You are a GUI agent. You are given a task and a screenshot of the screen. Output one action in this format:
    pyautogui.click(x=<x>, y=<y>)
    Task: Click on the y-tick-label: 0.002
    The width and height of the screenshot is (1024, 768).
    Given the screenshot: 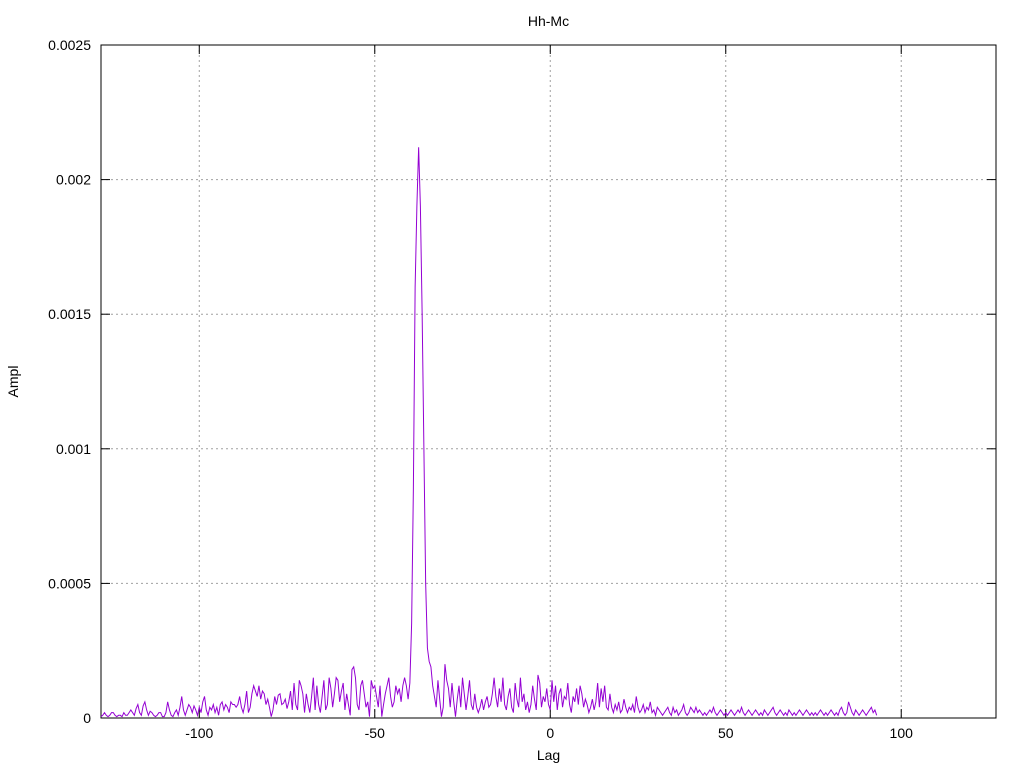 What is the action you would take?
    pyautogui.click(x=73, y=180)
    